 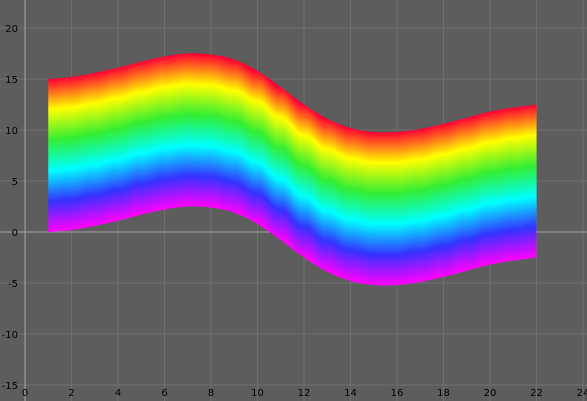 I want to click on x-tick-labels: 0 2 4 6 8 10 12 14 16 18 20 22 24, so click(x=304, y=393).